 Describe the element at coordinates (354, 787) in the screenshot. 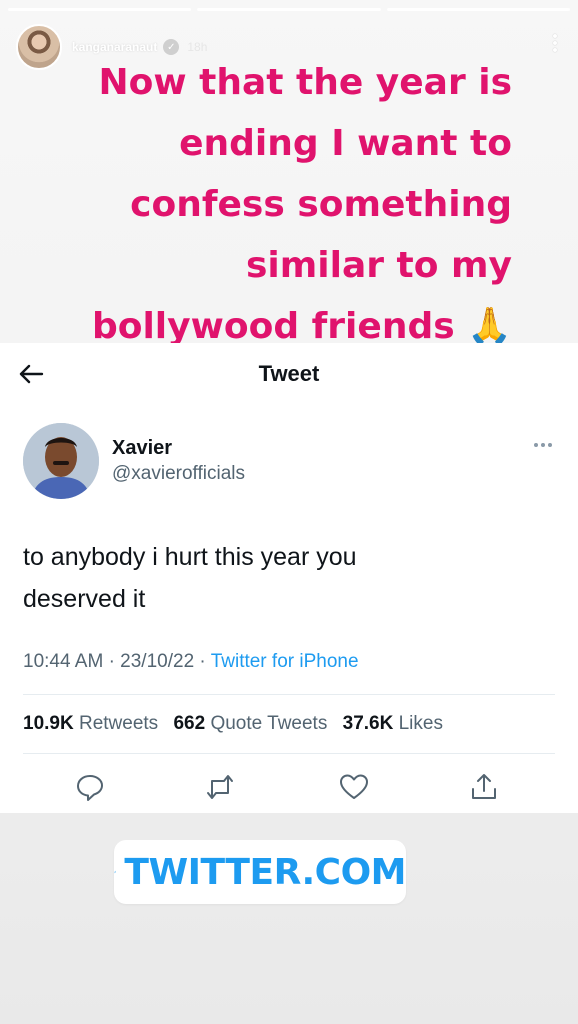

I see `heart-icon` at that location.